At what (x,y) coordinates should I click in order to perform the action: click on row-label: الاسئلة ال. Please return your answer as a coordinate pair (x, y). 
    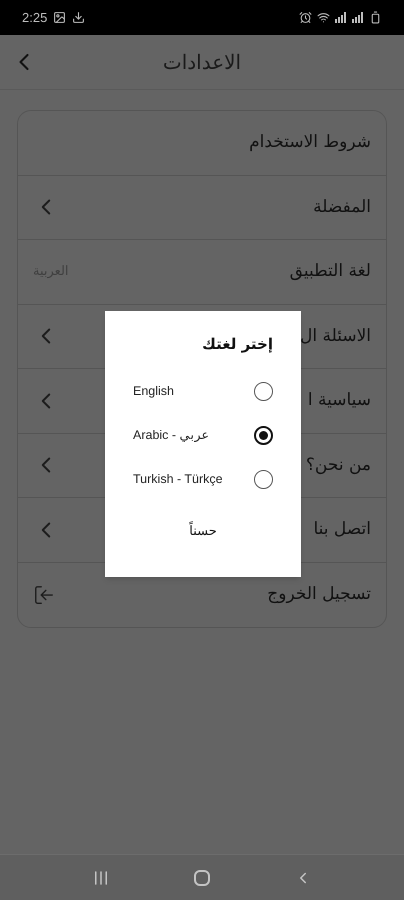
    Looking at the image, I should click on (335, 336).